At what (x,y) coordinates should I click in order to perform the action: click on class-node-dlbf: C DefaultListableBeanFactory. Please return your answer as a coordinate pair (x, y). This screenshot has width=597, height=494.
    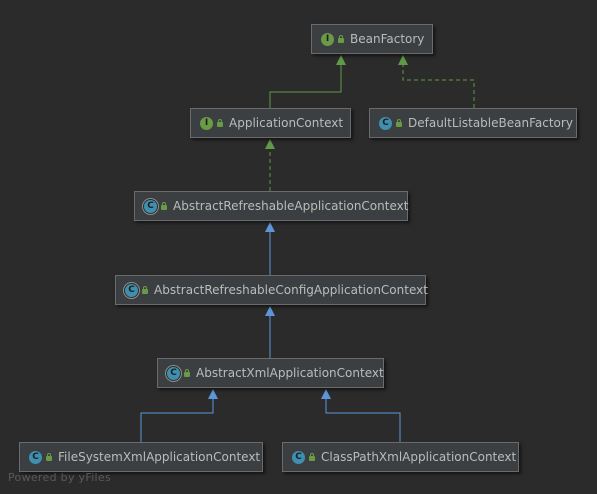
    Looking at the image, I should click on (473, 123).